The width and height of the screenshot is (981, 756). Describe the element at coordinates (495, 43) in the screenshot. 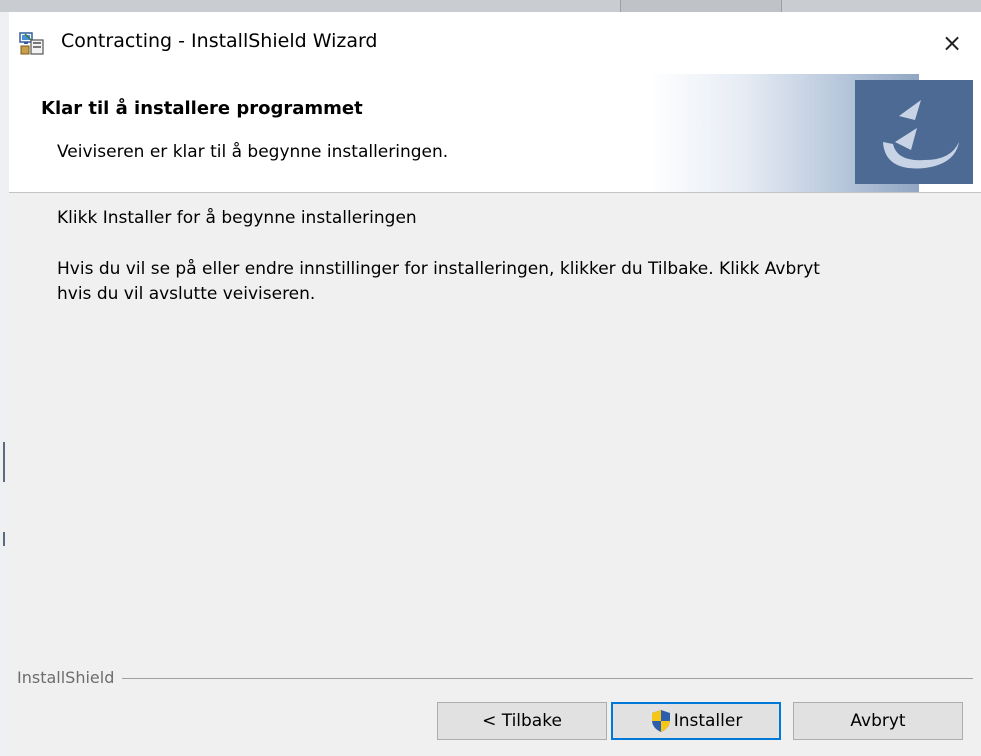

I see `title-bar: Contracting - InstallShield Wizard ×` at that location.